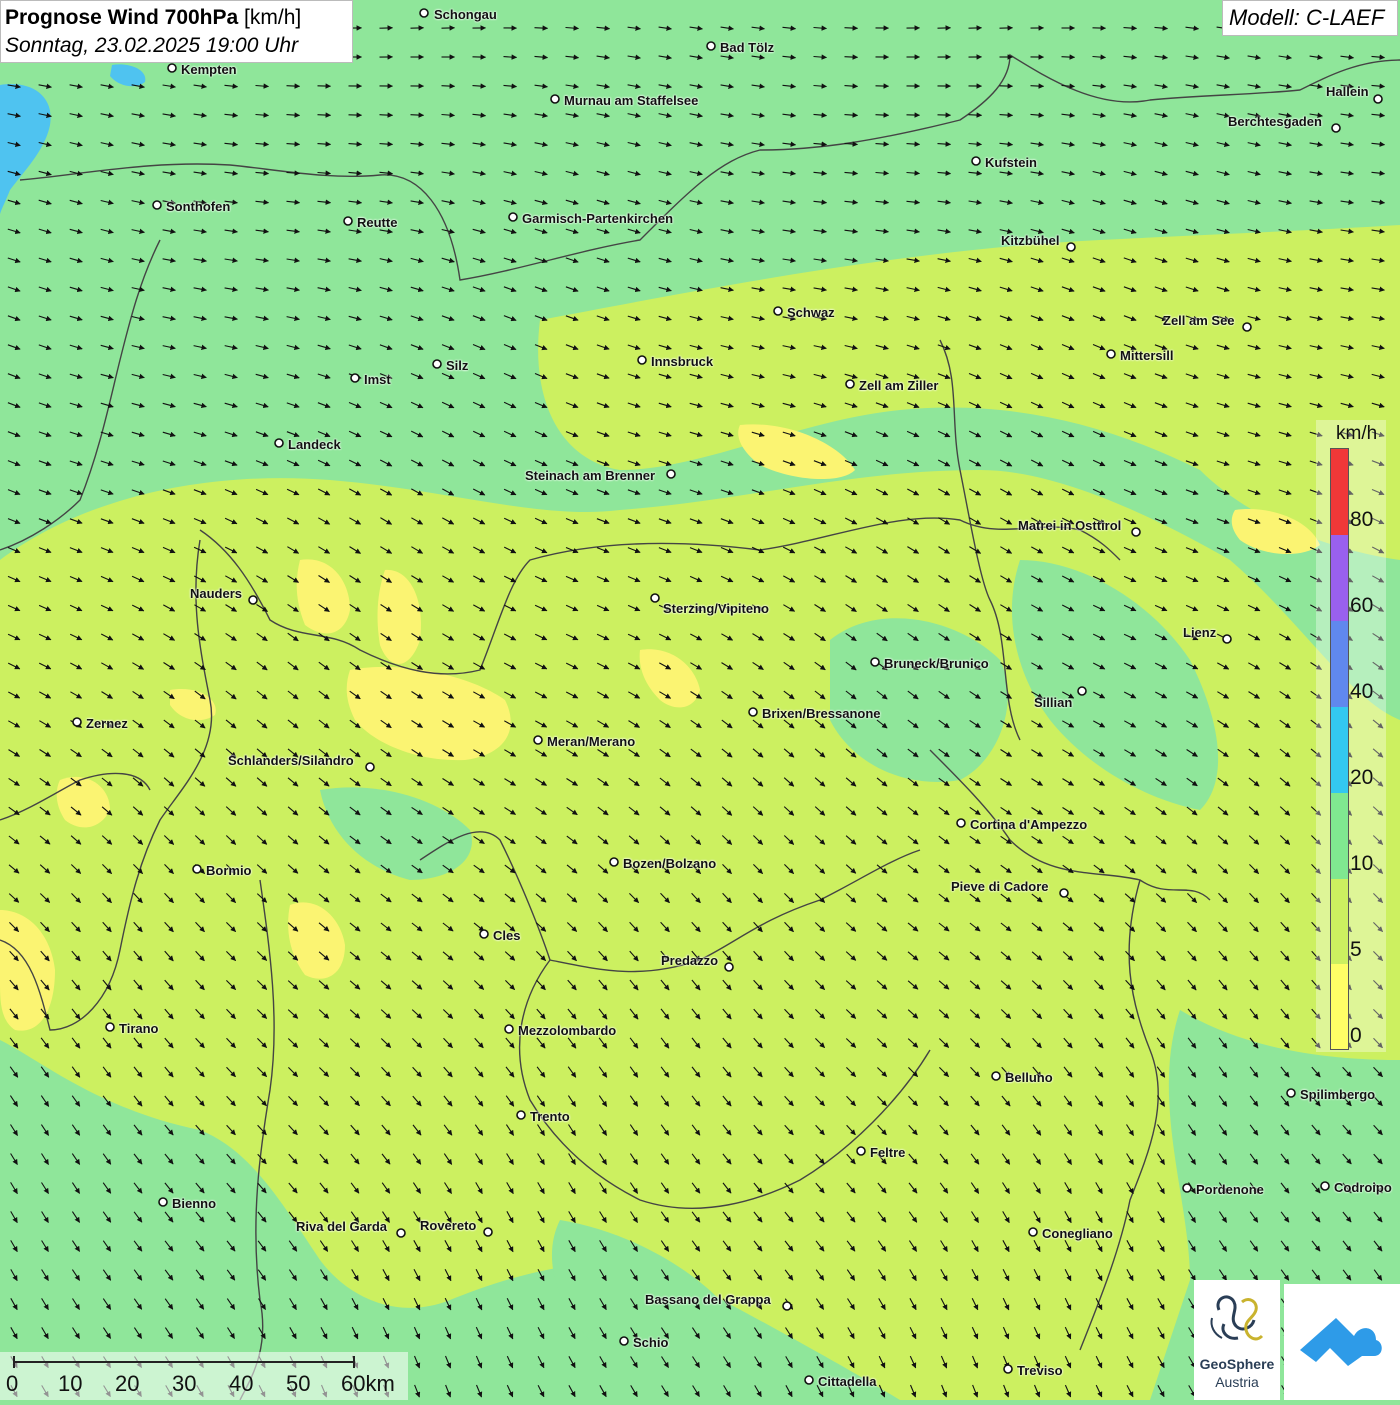 Image resolution: width=1400 pixels, height=1405 pixels. I want to click on city-label: Feltre, so click(887, 1152).